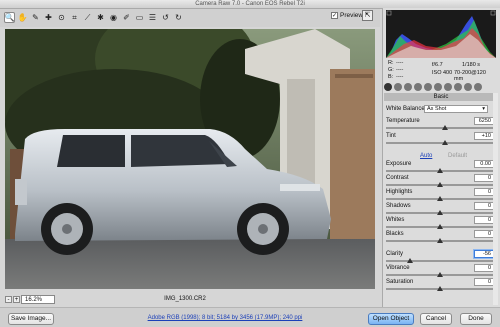 The image size is (500, 327). I want to click on camera-calibration-tab-icon, so click(458, 87).